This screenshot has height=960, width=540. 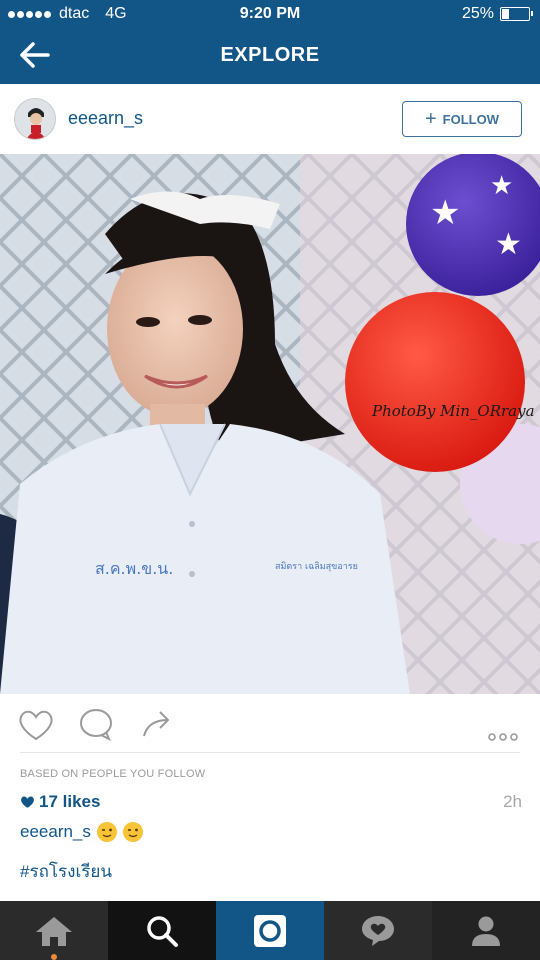 I want to click on svg-text: สมิตรา เฉลิมสุขอารย, so click(x=316, y=566).